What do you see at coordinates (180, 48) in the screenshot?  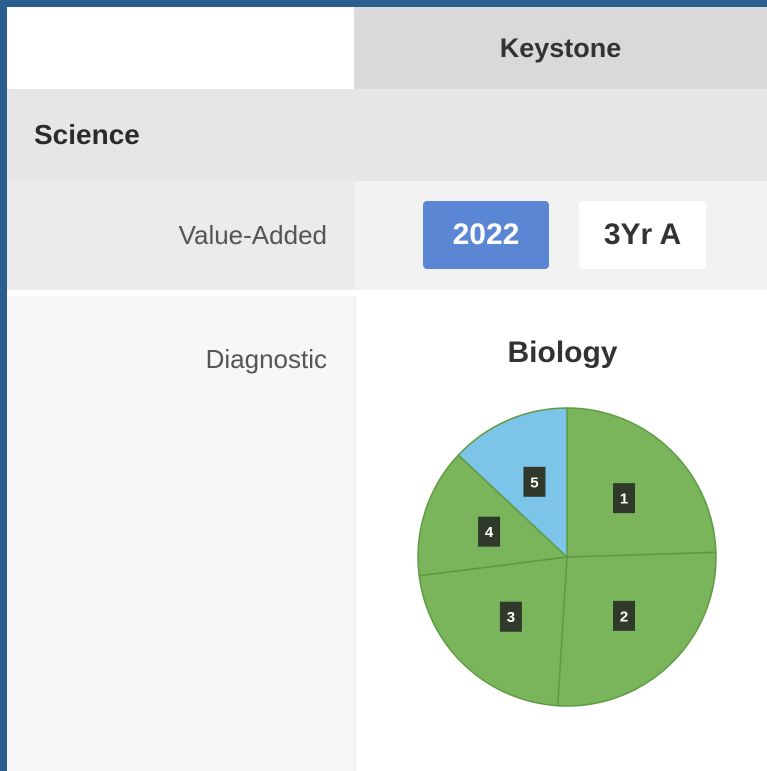 I see `header-blank-cell` at bounding box center [180, 48].